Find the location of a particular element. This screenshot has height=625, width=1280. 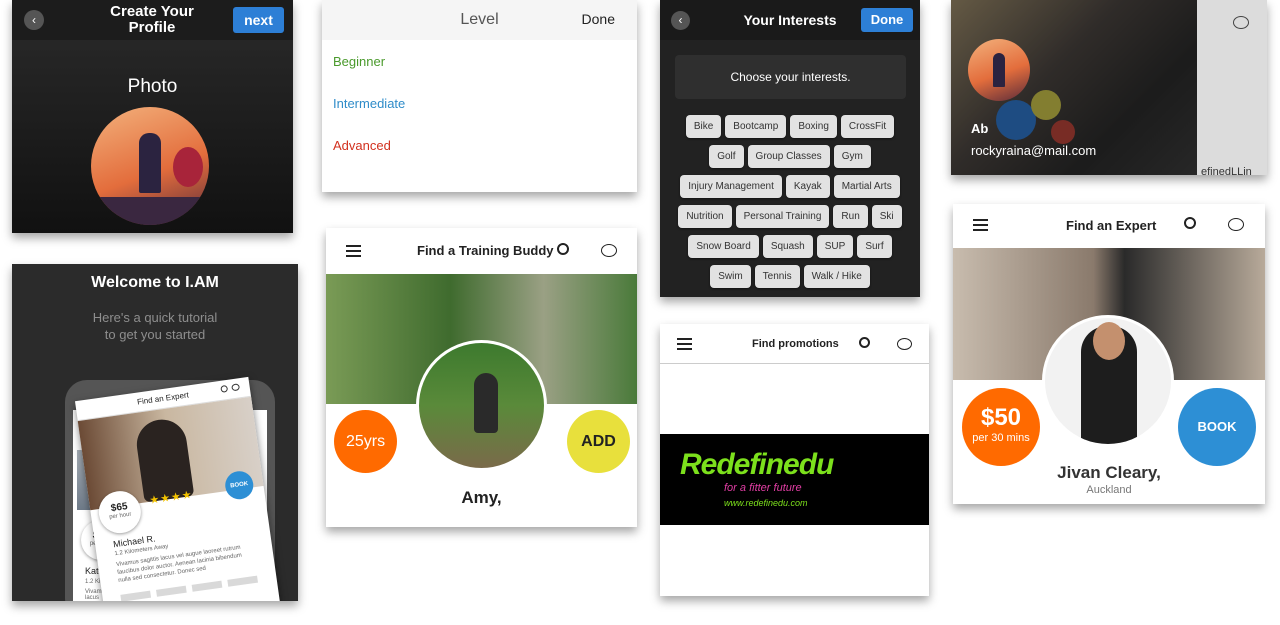

expert-price-badge: $50 per 30 mins is located at coordinates (1001, 427).